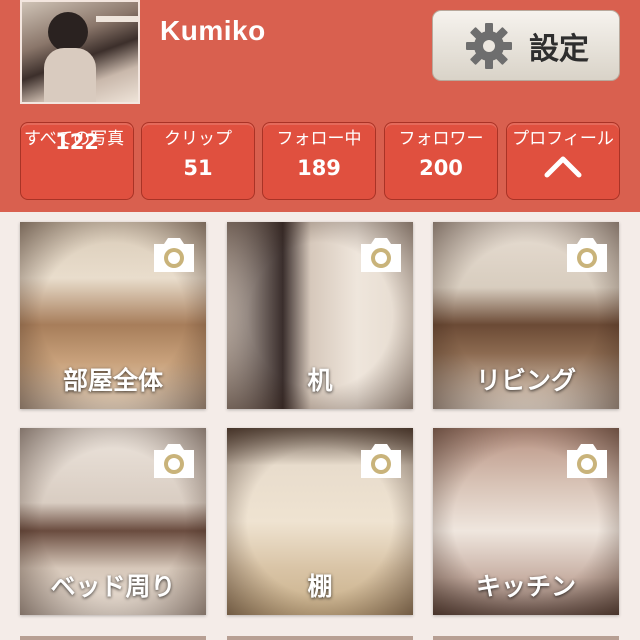 The width and height of the screenshot is (640, 640). What do you see at coordinates (198, 168) in the screenshot?
I see `clips-count: 51` at bounding box center [198, 168].